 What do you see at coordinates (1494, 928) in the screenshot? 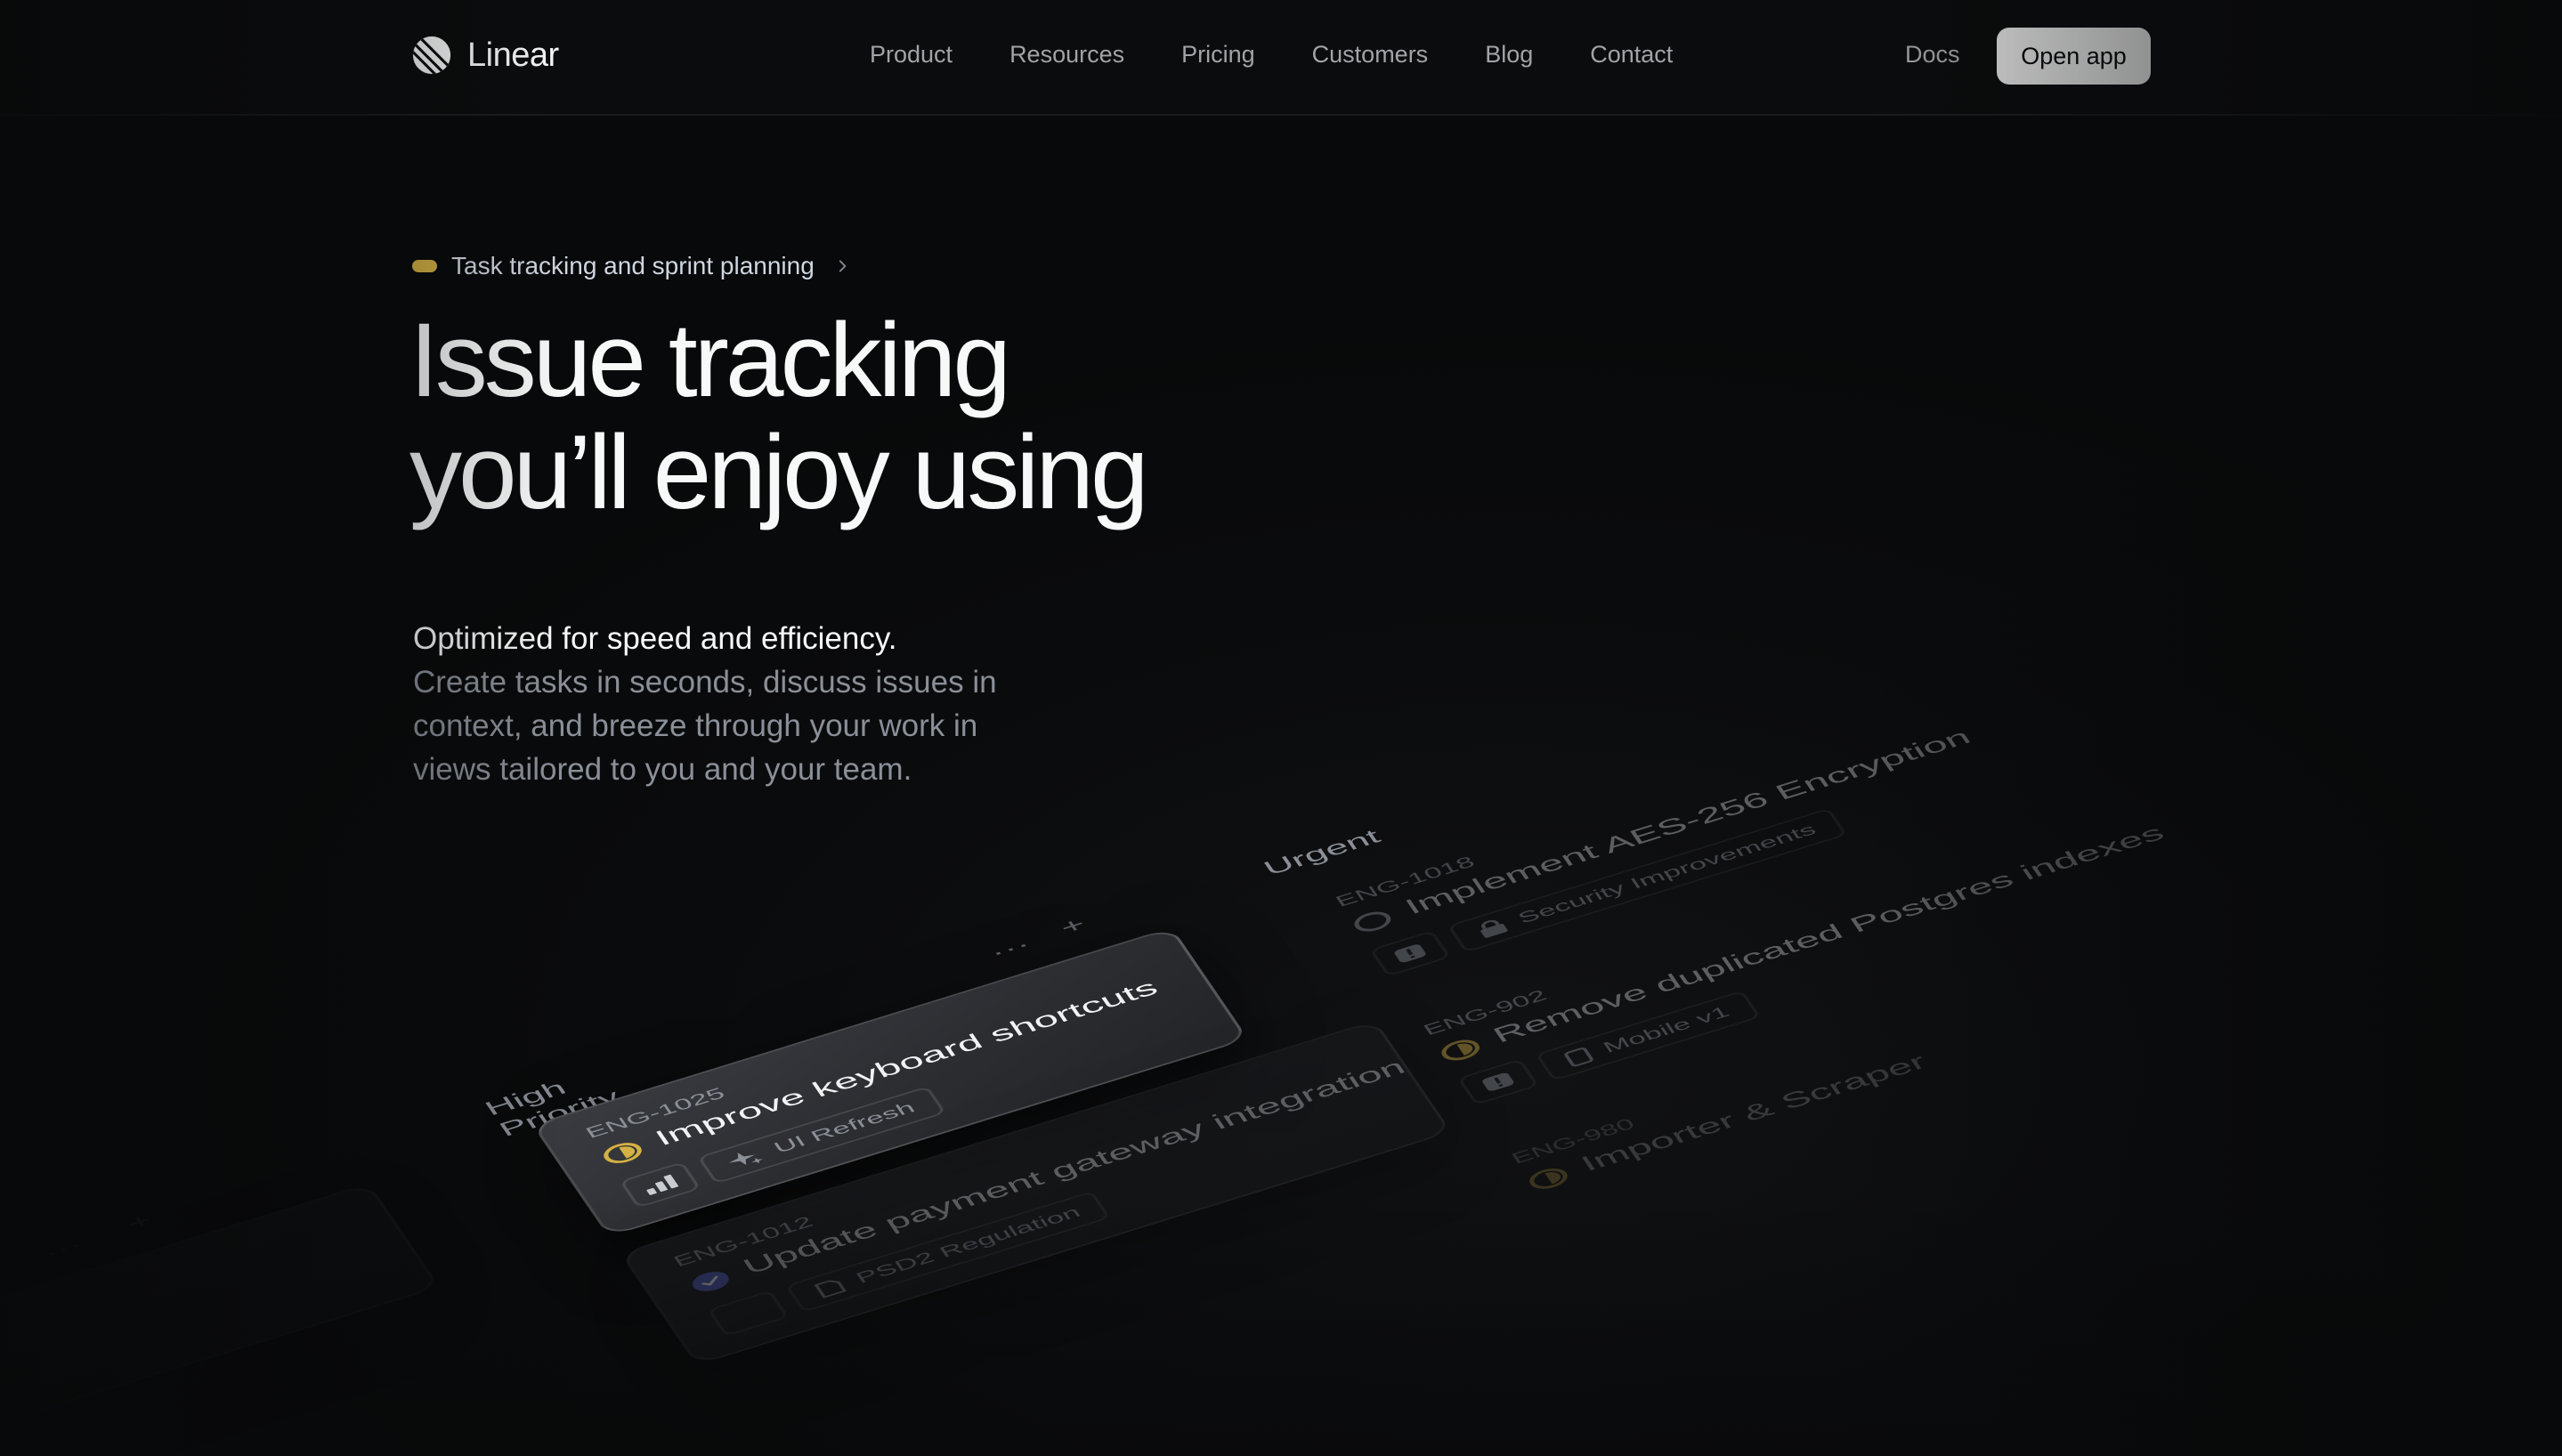
I see `lock-icon` at bounding box center [1494, 928].